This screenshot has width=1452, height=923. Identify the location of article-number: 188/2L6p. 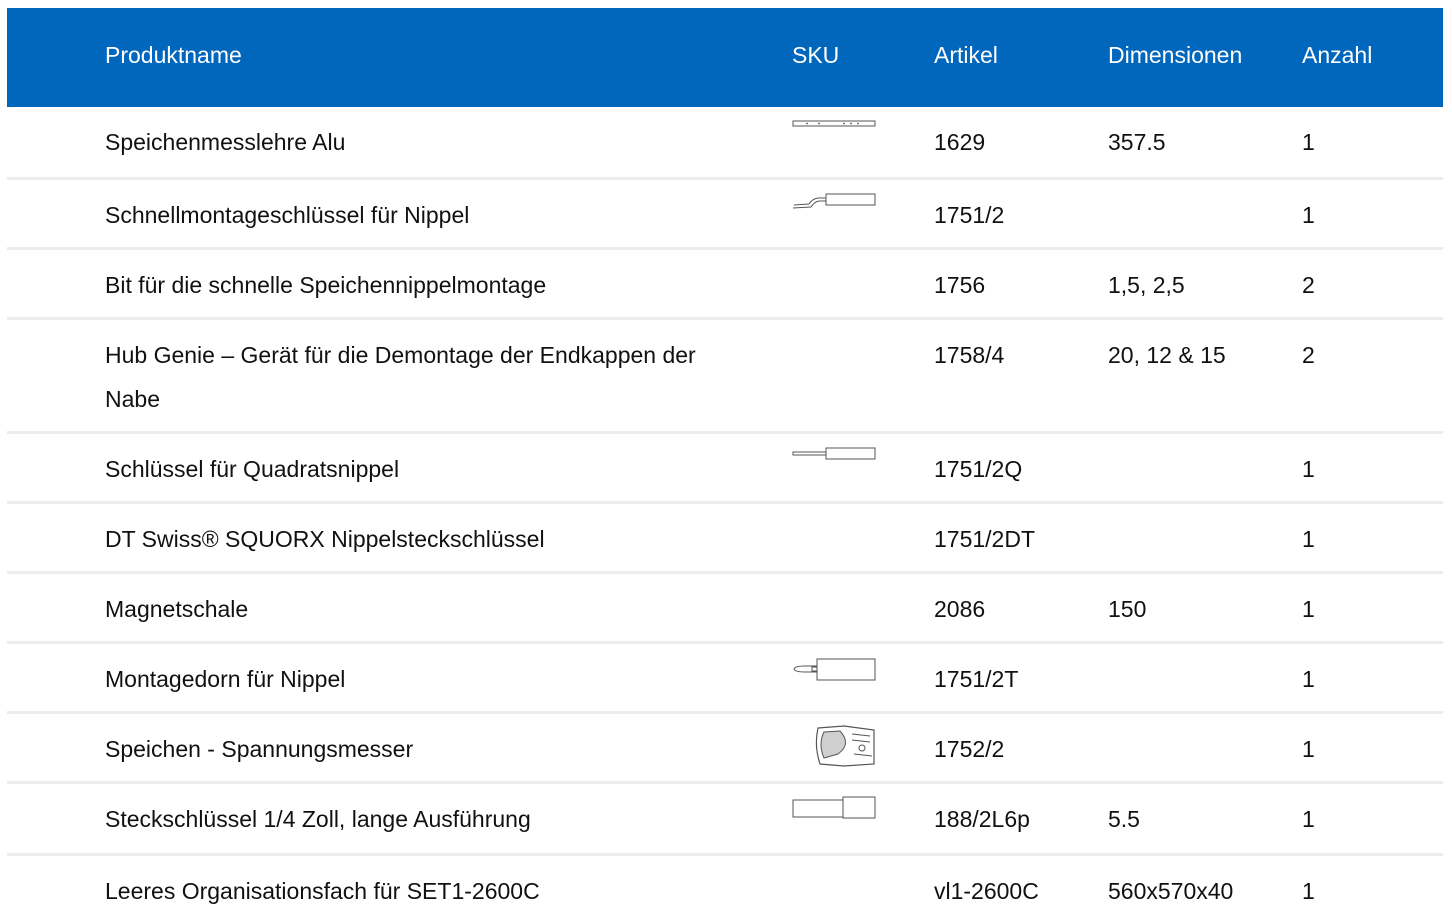
(982, 819).